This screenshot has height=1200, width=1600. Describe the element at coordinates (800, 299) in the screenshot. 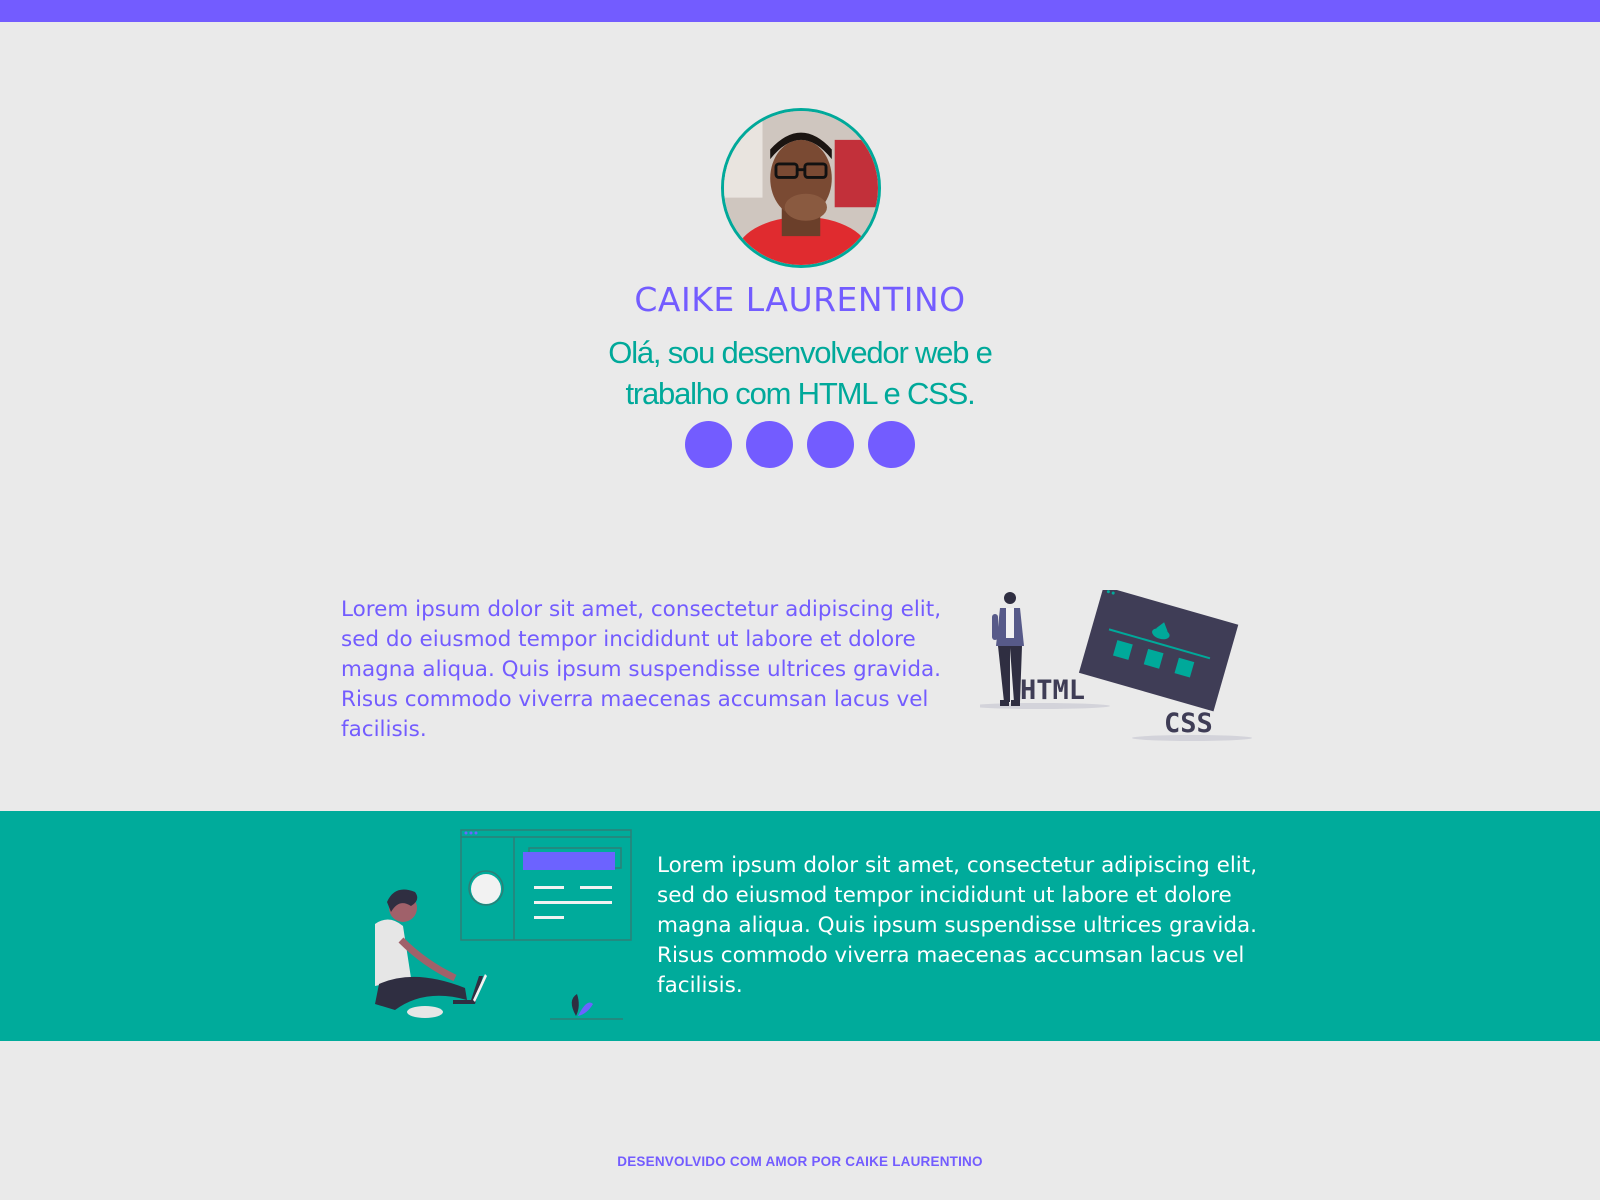

I see `profile-name: CAIKE LAURENTINO` at that location.